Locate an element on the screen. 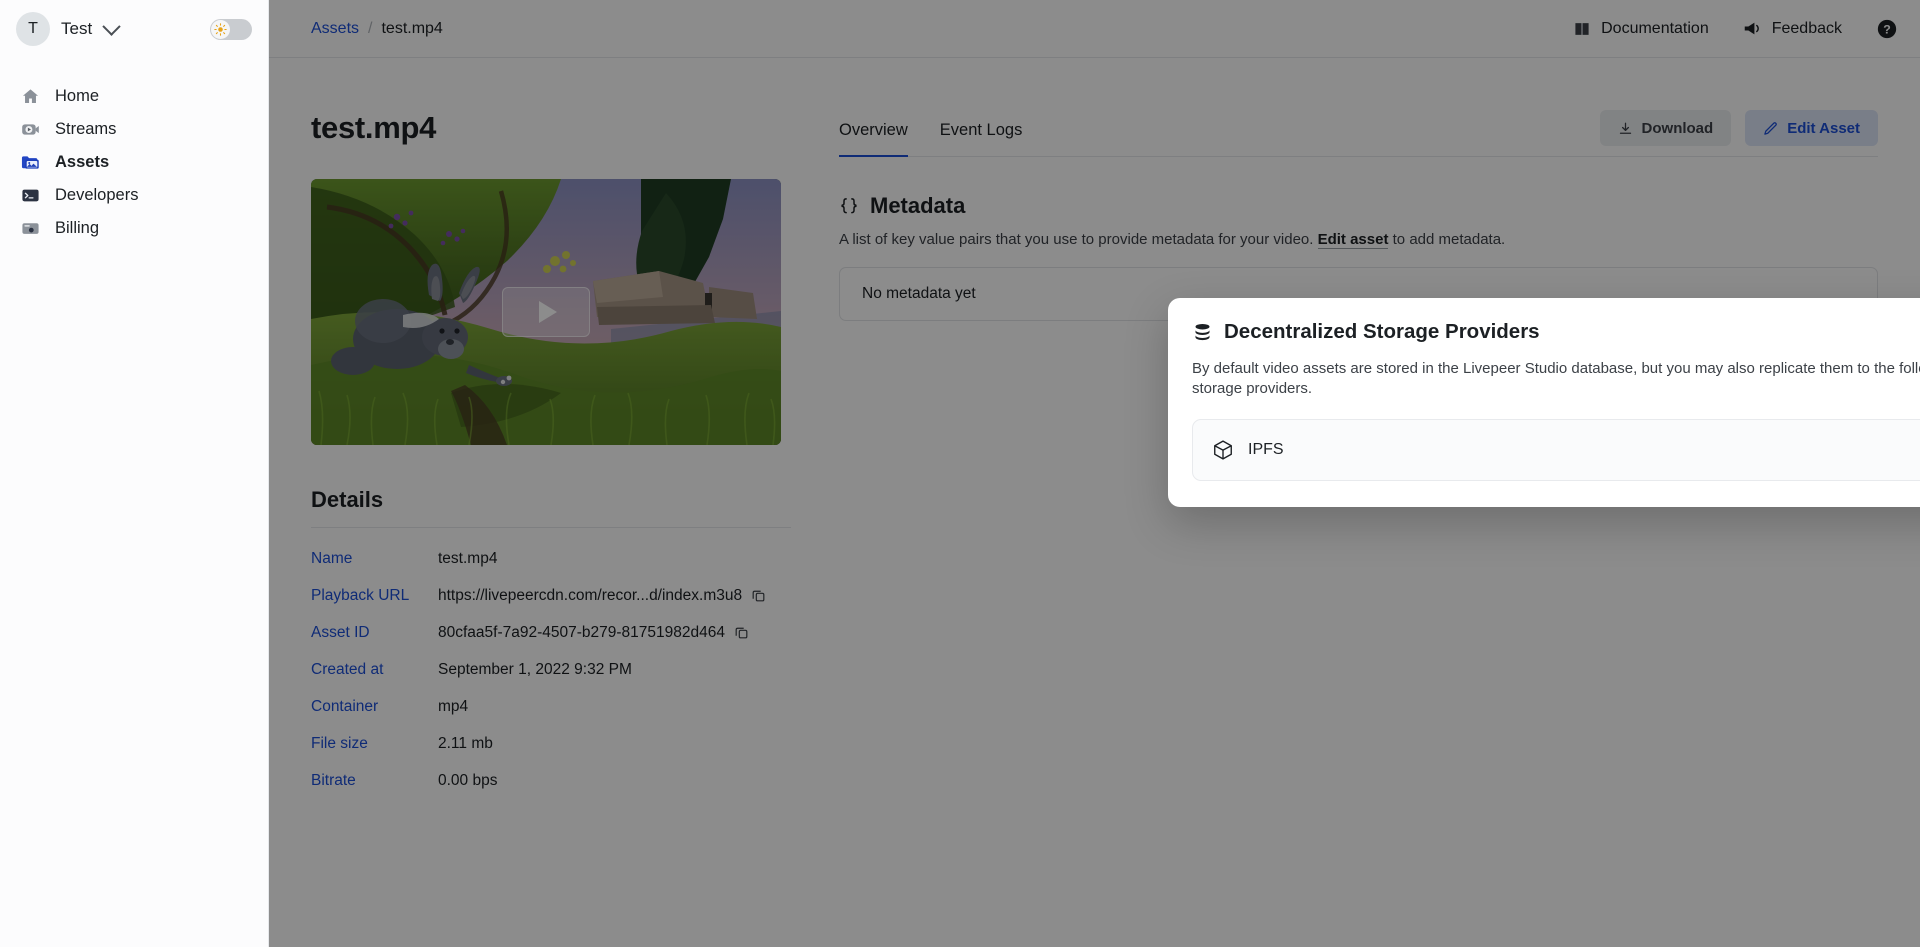 The width and height of the screenshot is (1920, 947). modal-title: Decentralized Storage Providers is located at coordinates (1382, 331).